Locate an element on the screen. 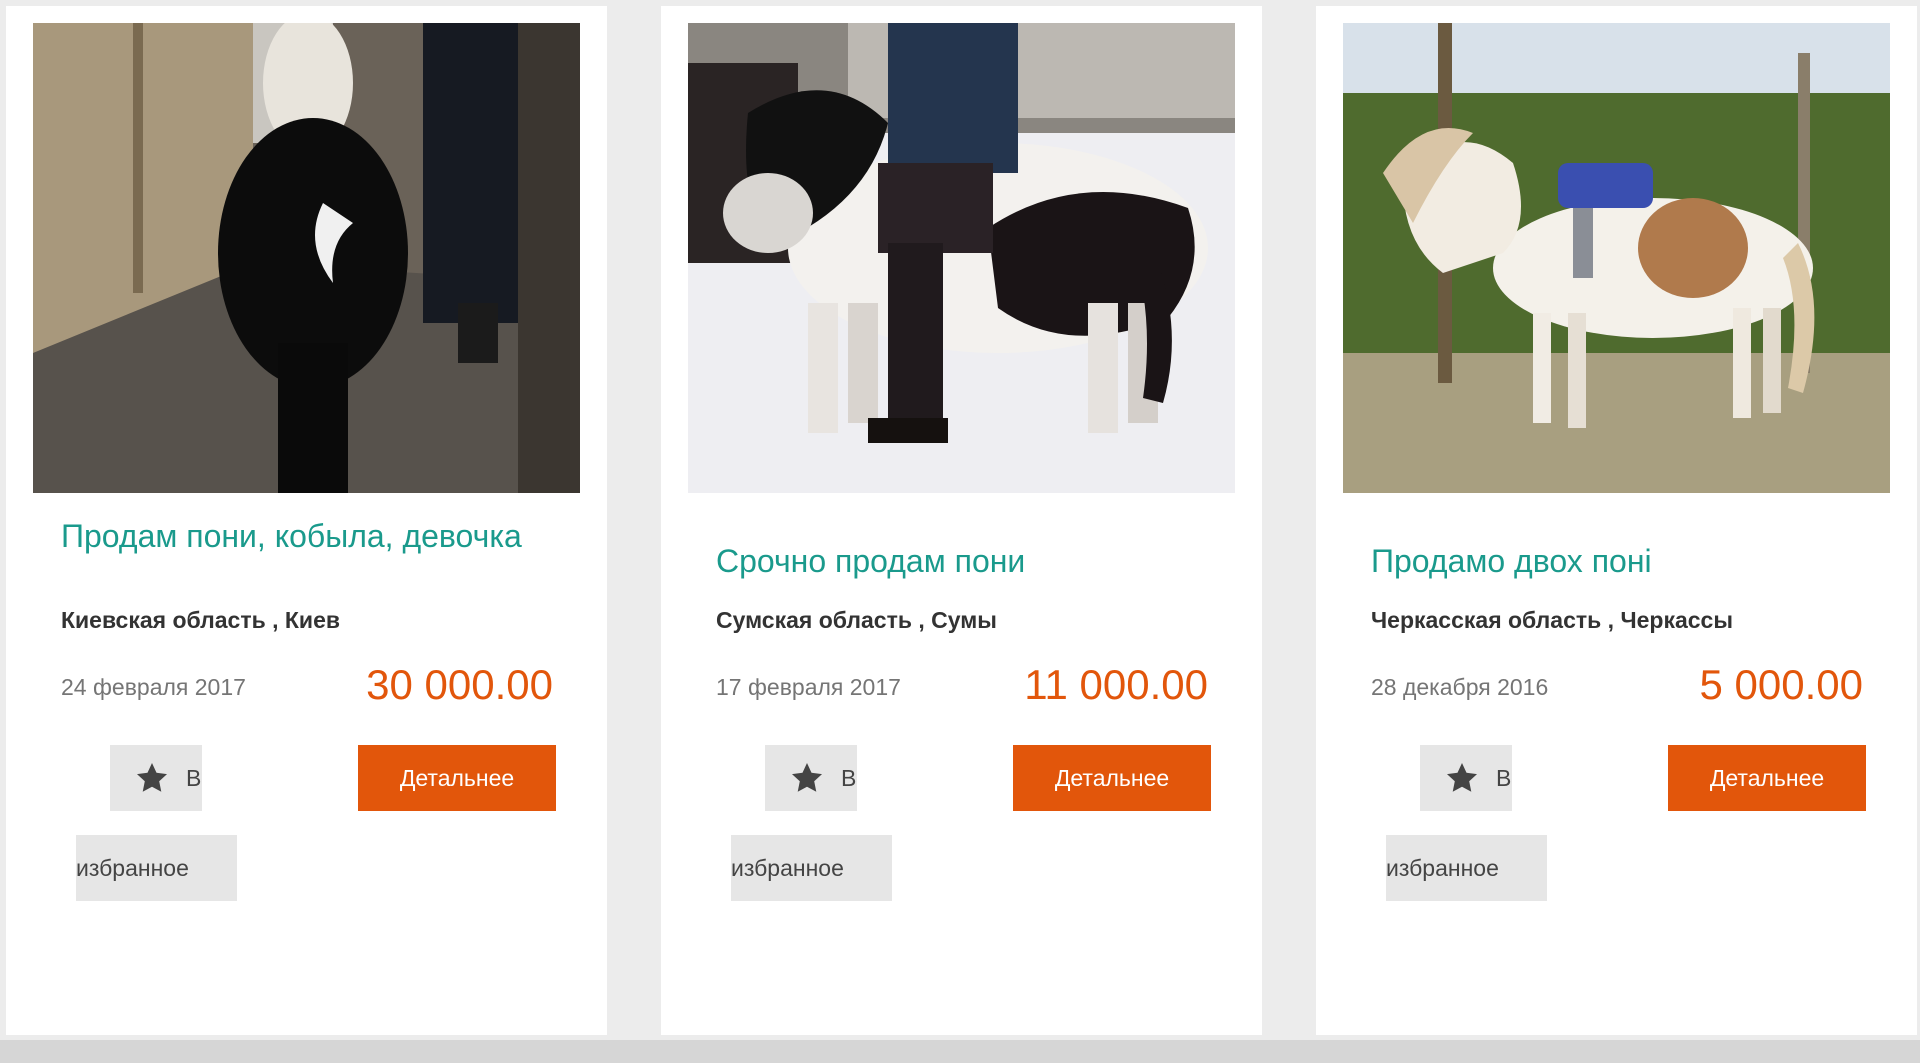 The height and width of the screenshot is (1063, 1920). listing-location: Сумская область , Сумы is located at coordinates (856, 620).